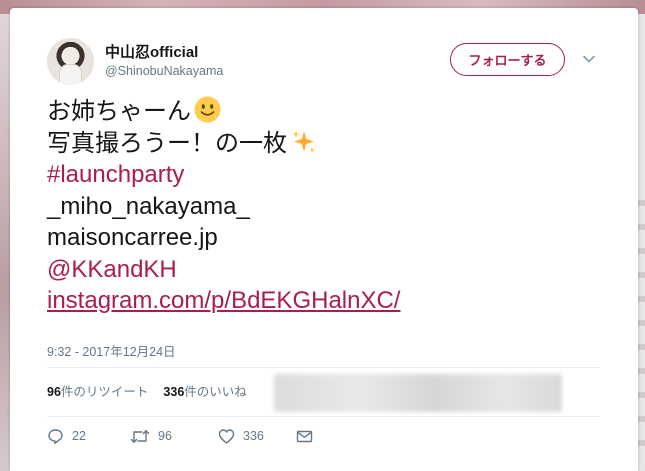 The width and height of the screenshot is (645, 471). Describe the element at coordinates (111, 350) in the screenshot. I see `tweet-timestamp: 9:32 - 2017年12月24日` at that location.